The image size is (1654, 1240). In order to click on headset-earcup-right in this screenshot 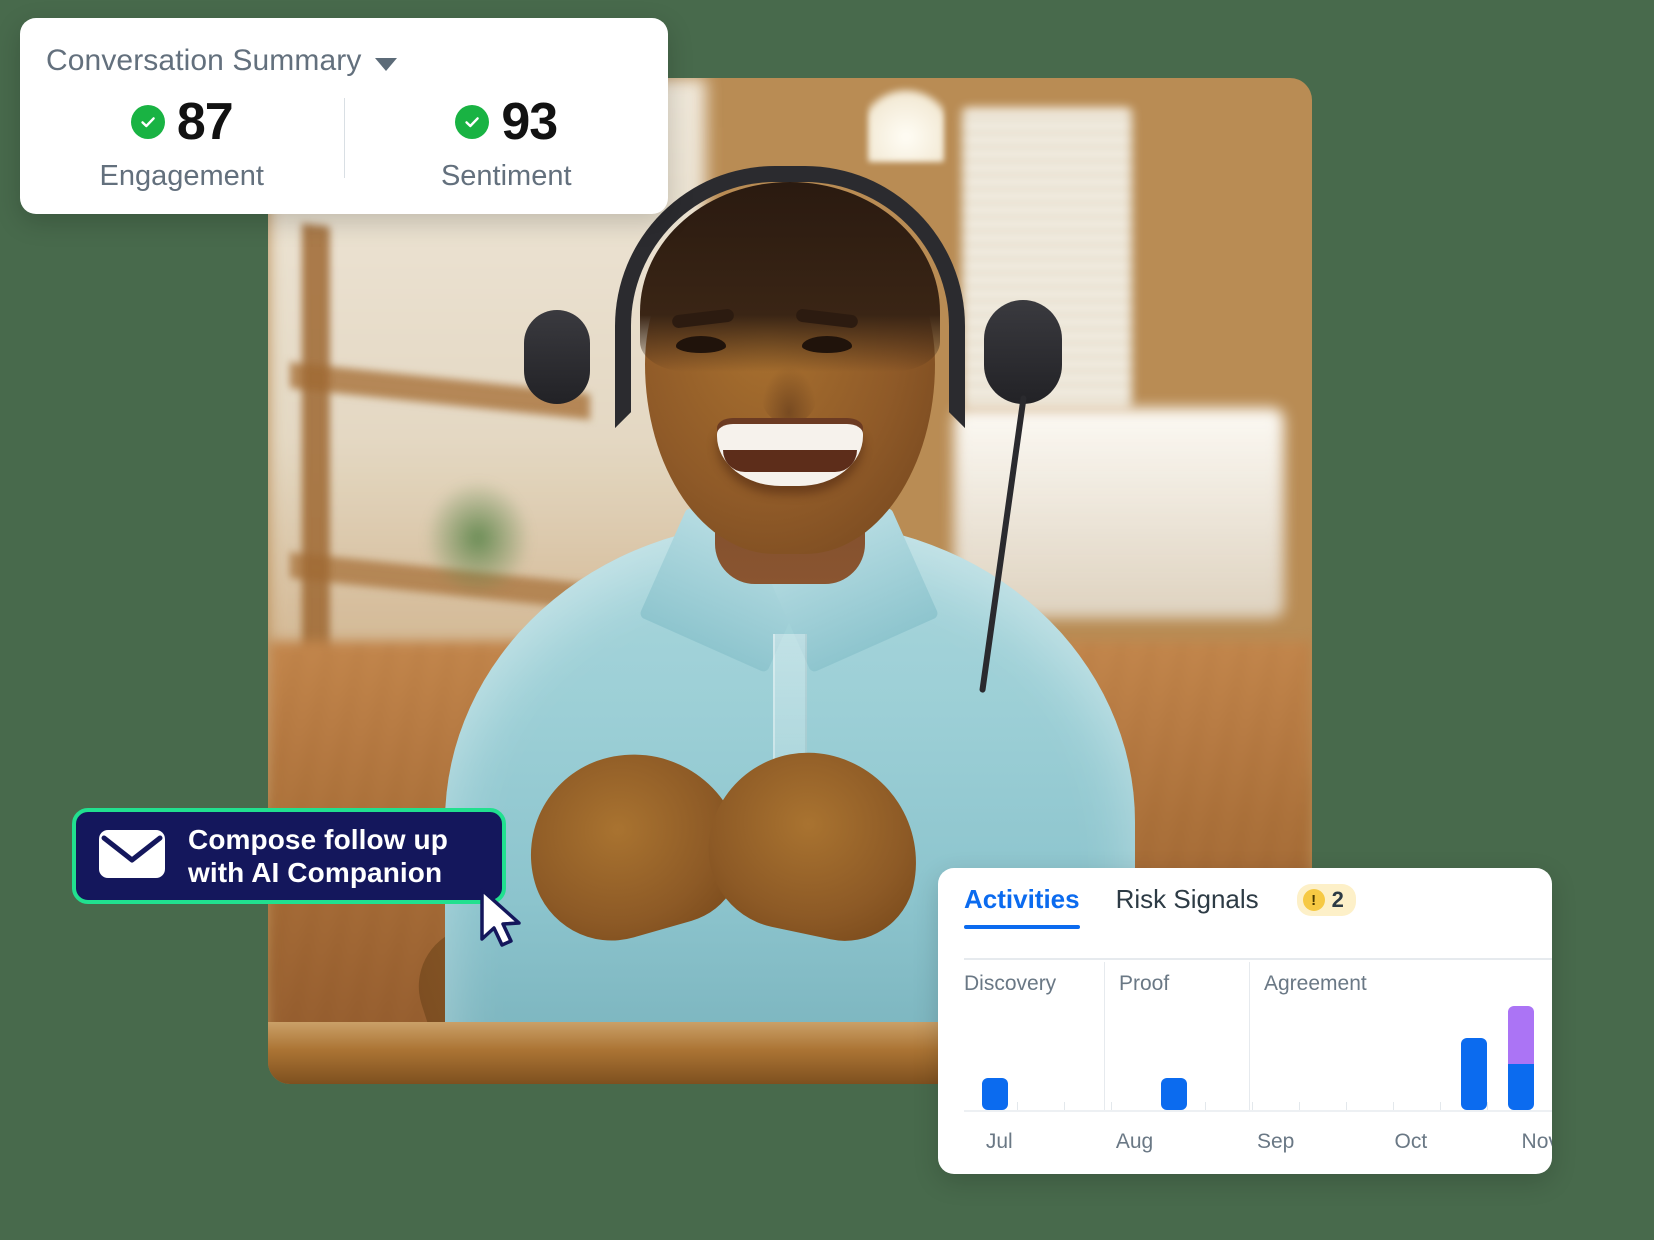, I will do `click(1023, 352)`.